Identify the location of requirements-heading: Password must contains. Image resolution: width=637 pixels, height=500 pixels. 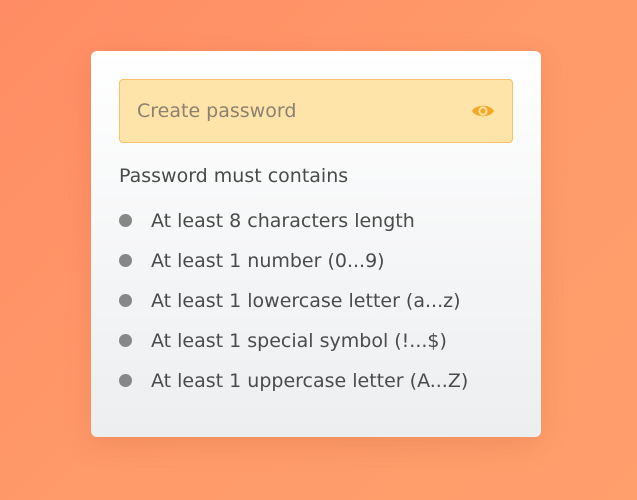
(234, 176).